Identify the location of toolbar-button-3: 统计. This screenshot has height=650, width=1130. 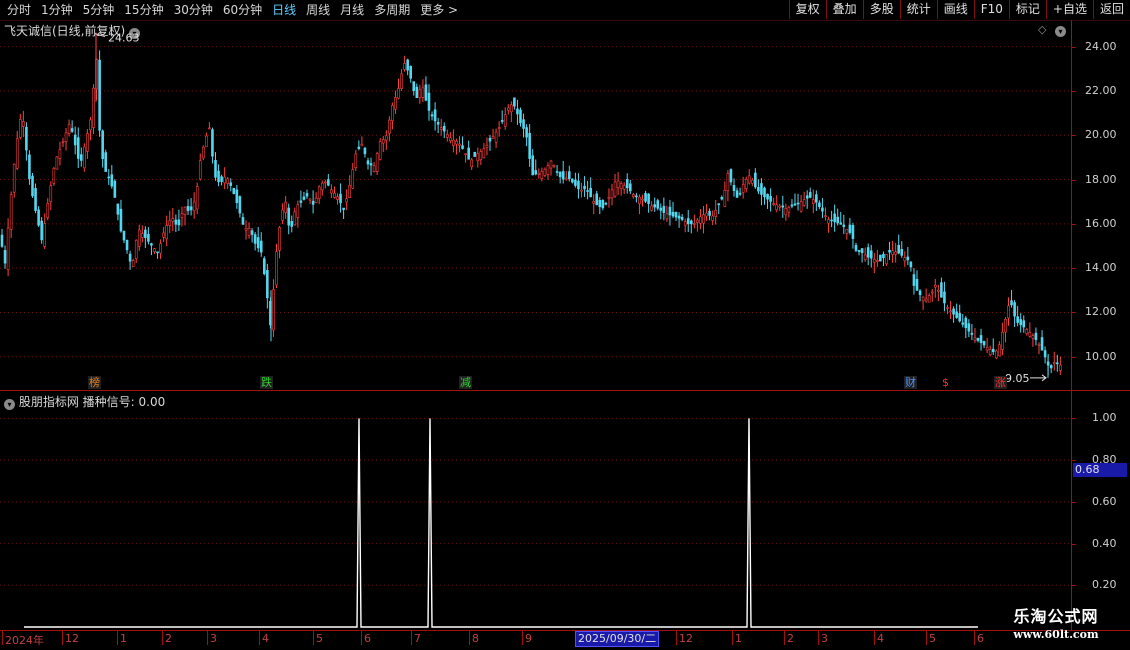
(918, 9).